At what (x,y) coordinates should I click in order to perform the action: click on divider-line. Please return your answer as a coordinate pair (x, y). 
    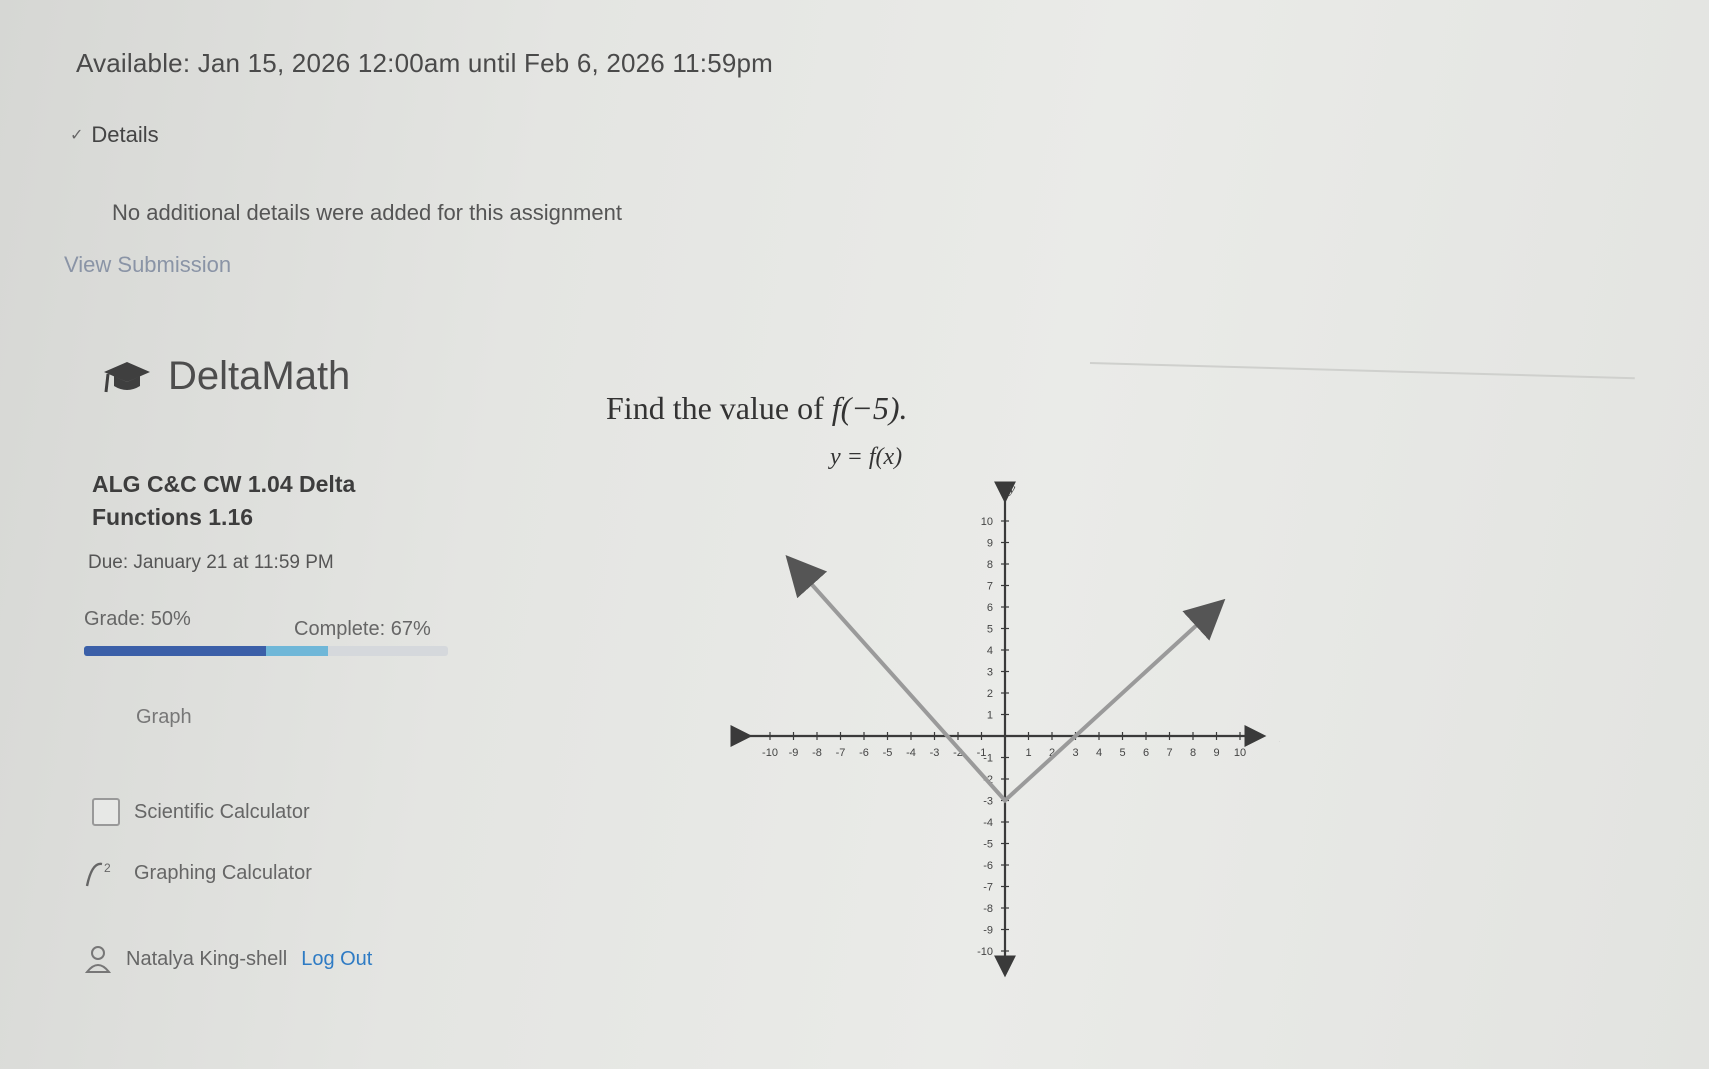
    Looking at the image, I should click on (1362, 371).